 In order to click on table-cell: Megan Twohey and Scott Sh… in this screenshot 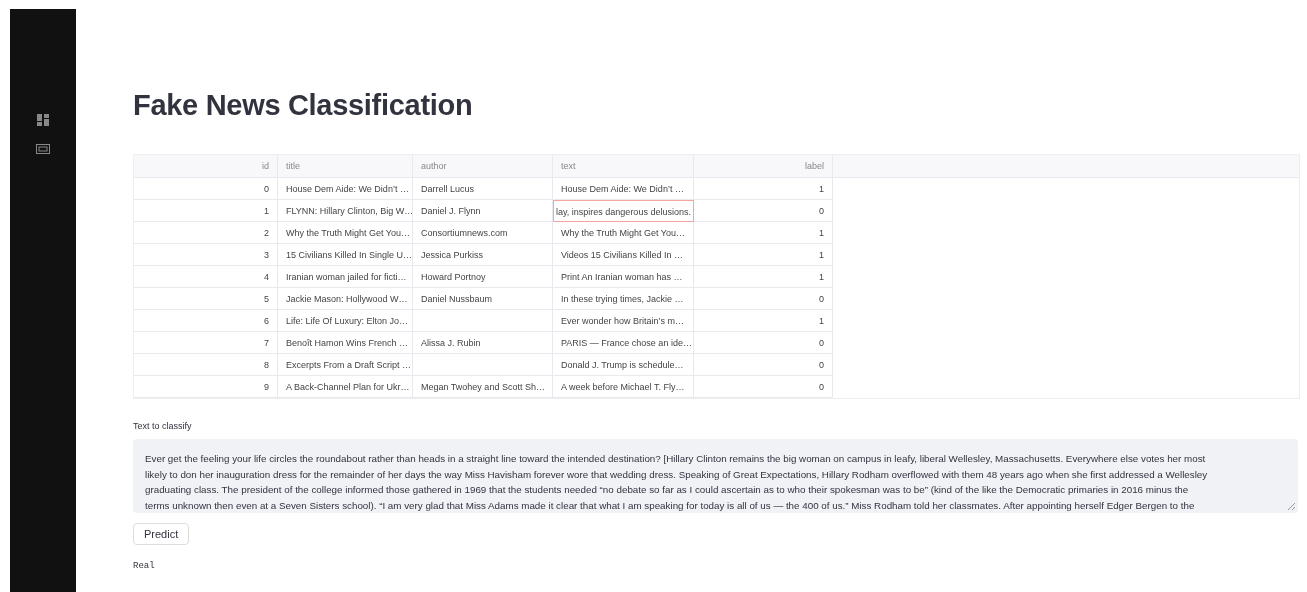, I will do `click(483, 387)`.